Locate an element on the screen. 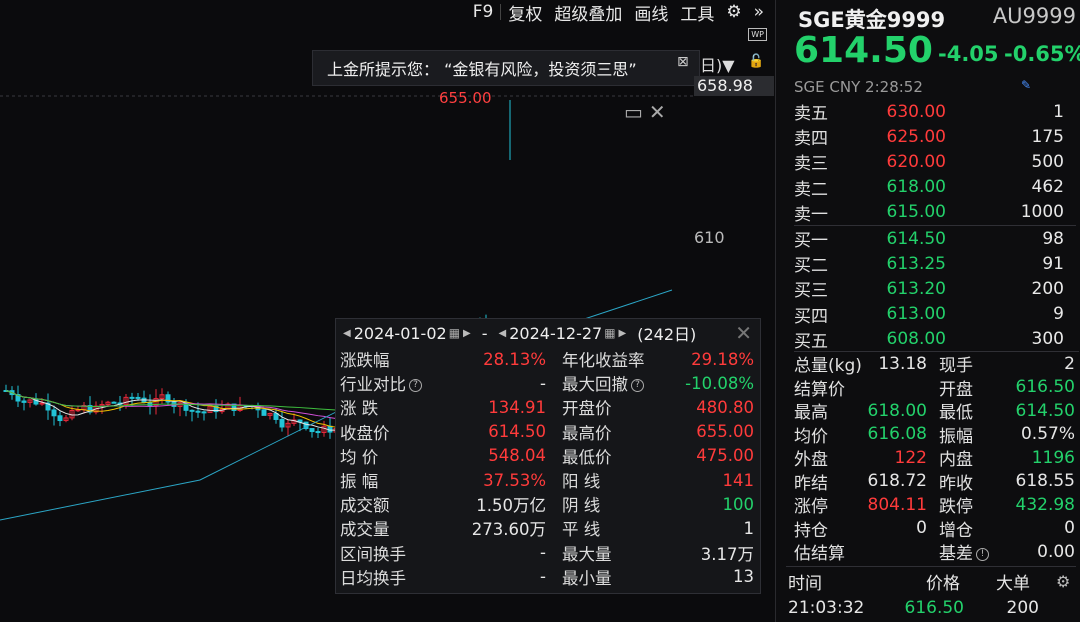  toolbar-tools-button: 工具 is located at coordinates (697, 12).